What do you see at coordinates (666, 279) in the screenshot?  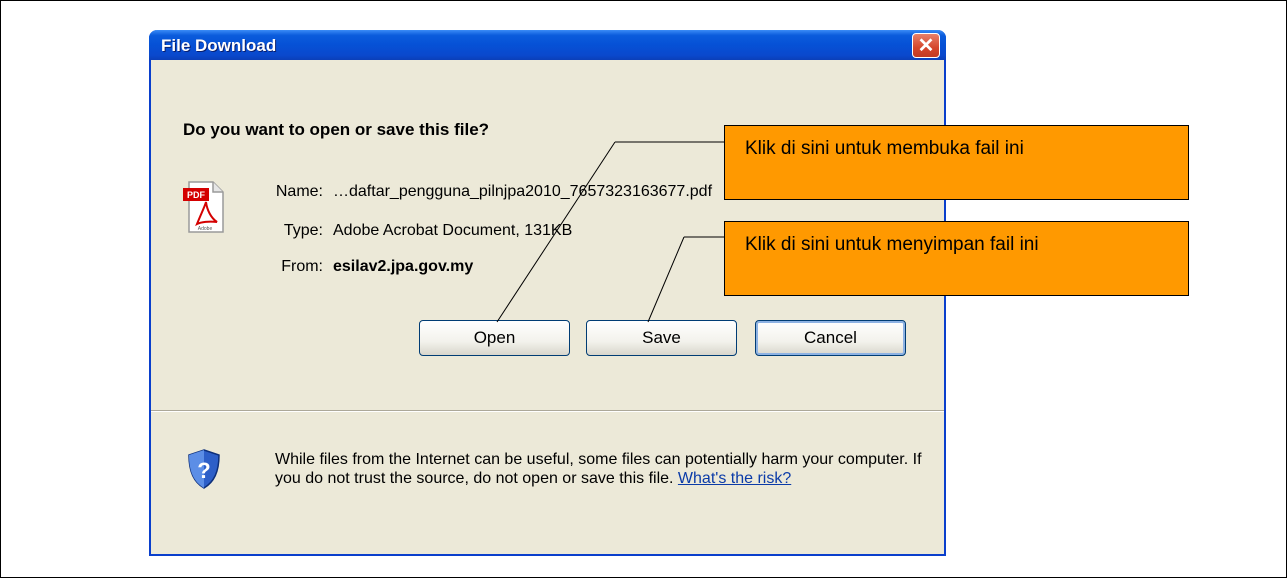 I see `save-leader-diag` at bounding box center [666, 279].